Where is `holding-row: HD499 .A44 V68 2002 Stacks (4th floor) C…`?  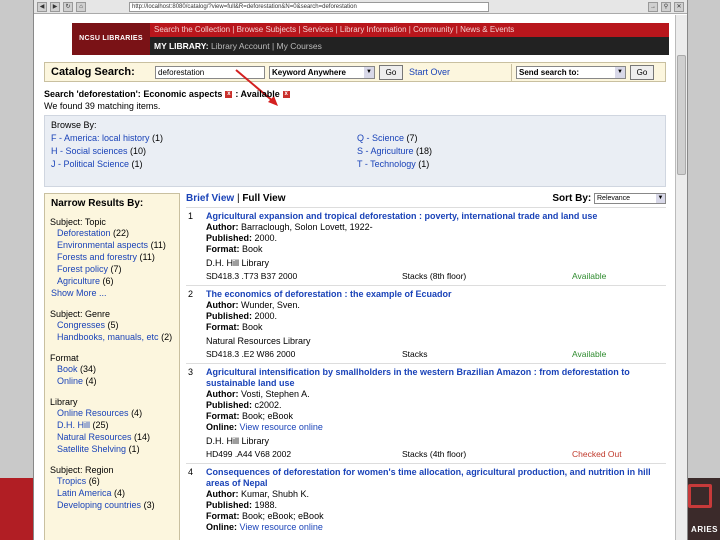
holding-row: HD499 .A44 V68 2002 Stacks (4th floor) C… is located at coordinates (436, 455).